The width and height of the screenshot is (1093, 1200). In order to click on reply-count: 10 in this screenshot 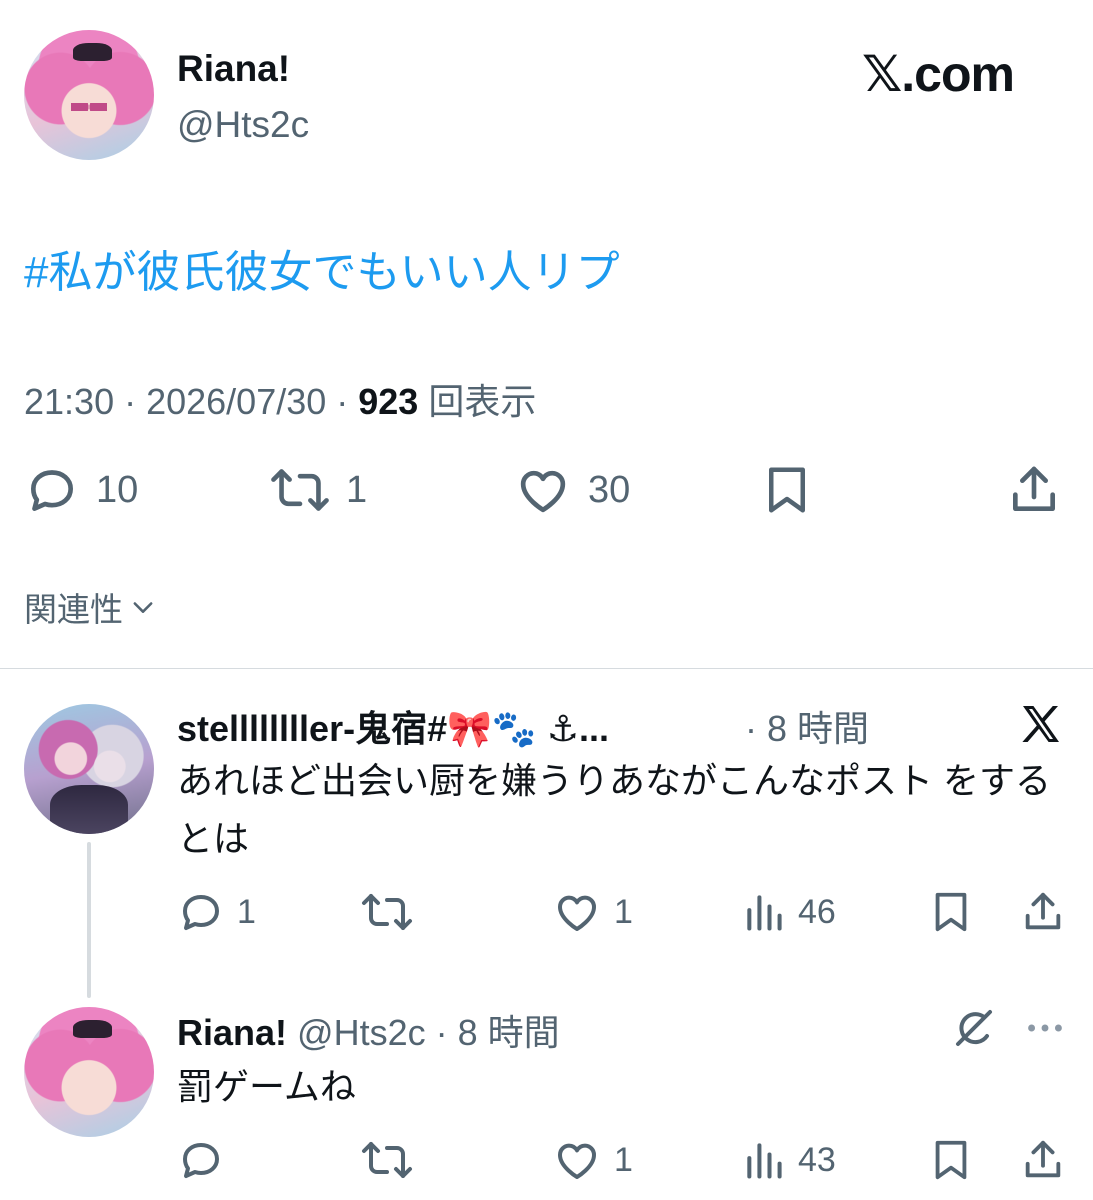, I will do `click(117, 489)`.